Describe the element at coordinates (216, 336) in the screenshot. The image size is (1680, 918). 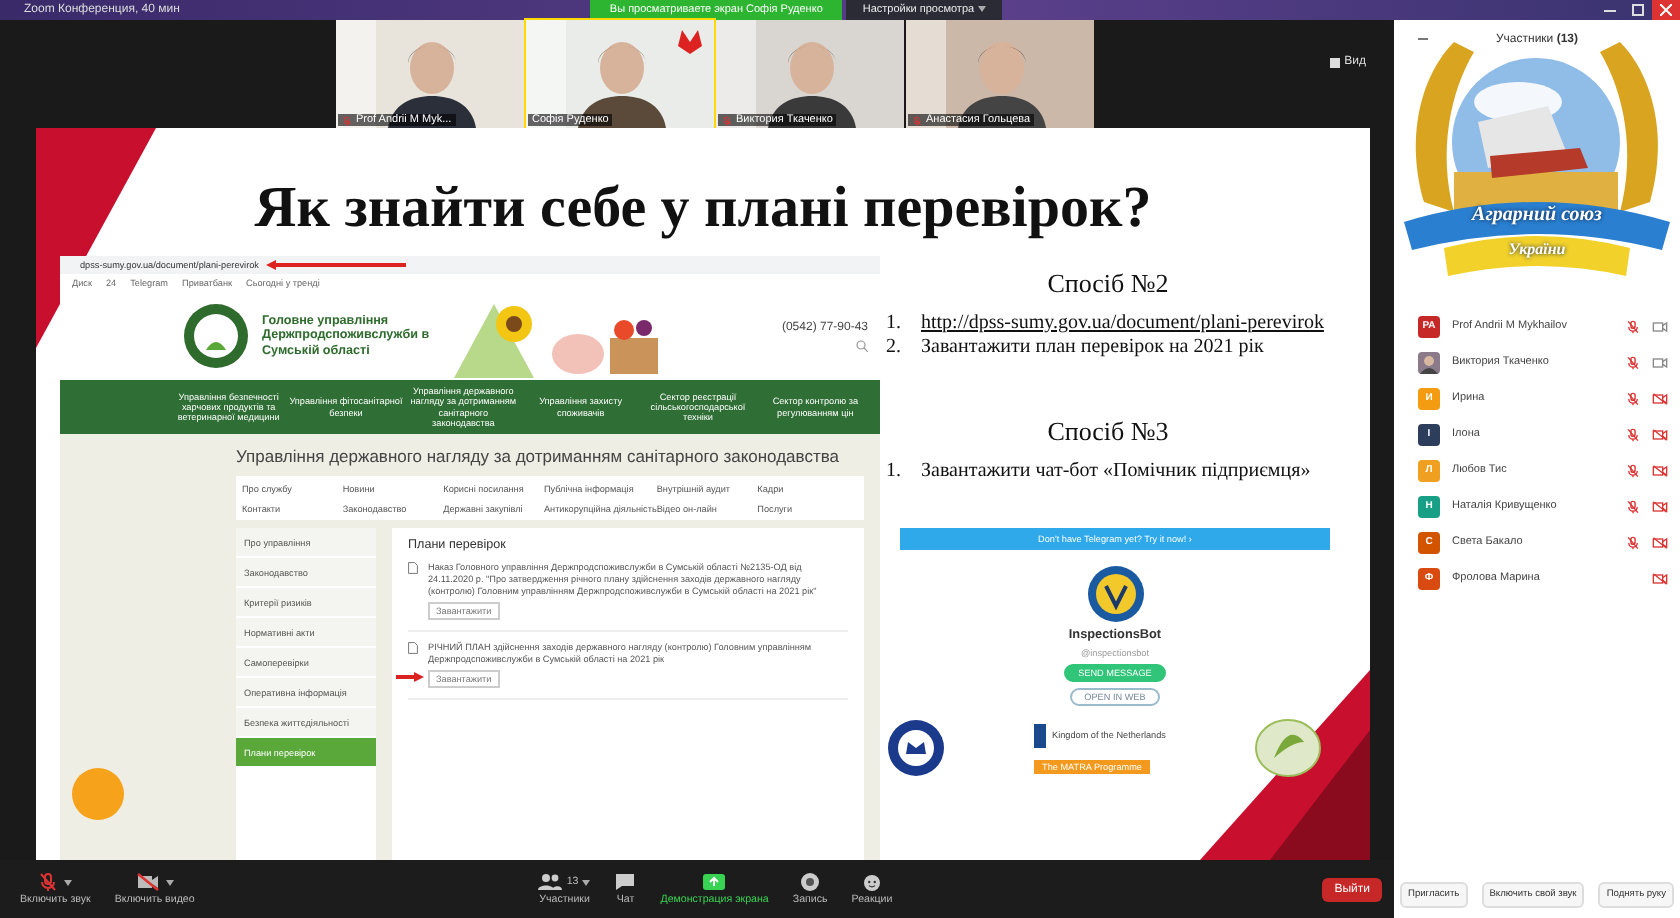
I see `emblem-icon` at that location.